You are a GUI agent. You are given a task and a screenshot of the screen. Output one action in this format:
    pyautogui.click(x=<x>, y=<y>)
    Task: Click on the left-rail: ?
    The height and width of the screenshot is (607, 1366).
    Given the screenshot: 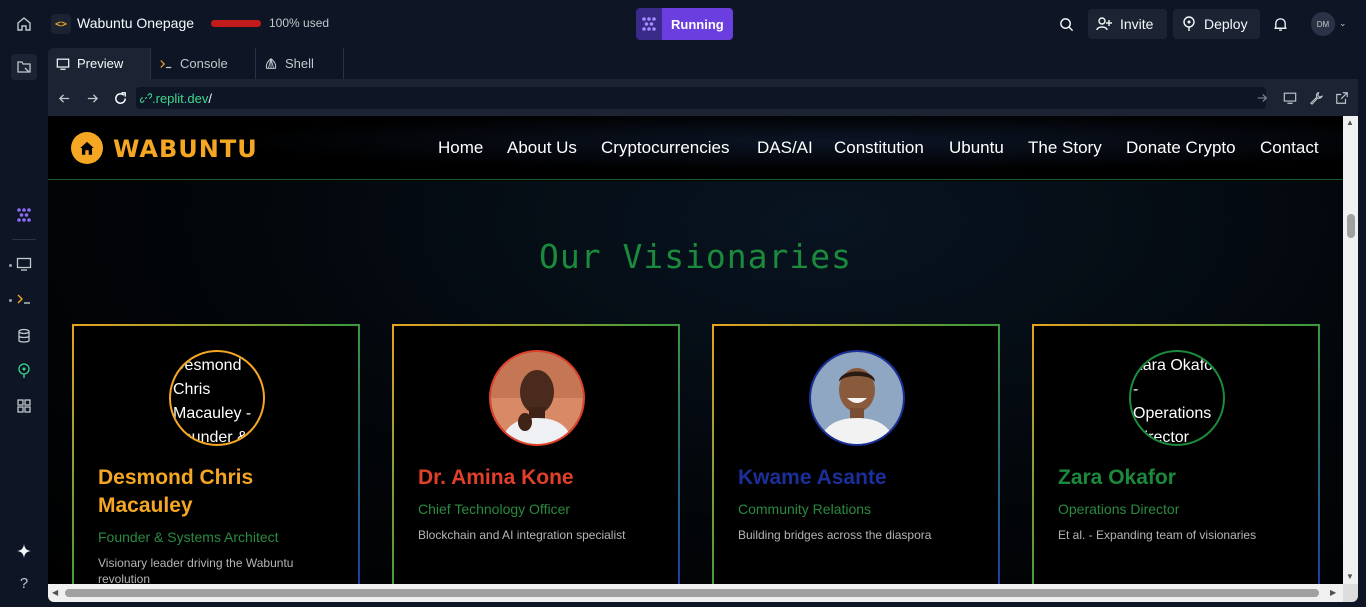 What is the action you would take?
    pyautogui.click(x=24, y=327)
    